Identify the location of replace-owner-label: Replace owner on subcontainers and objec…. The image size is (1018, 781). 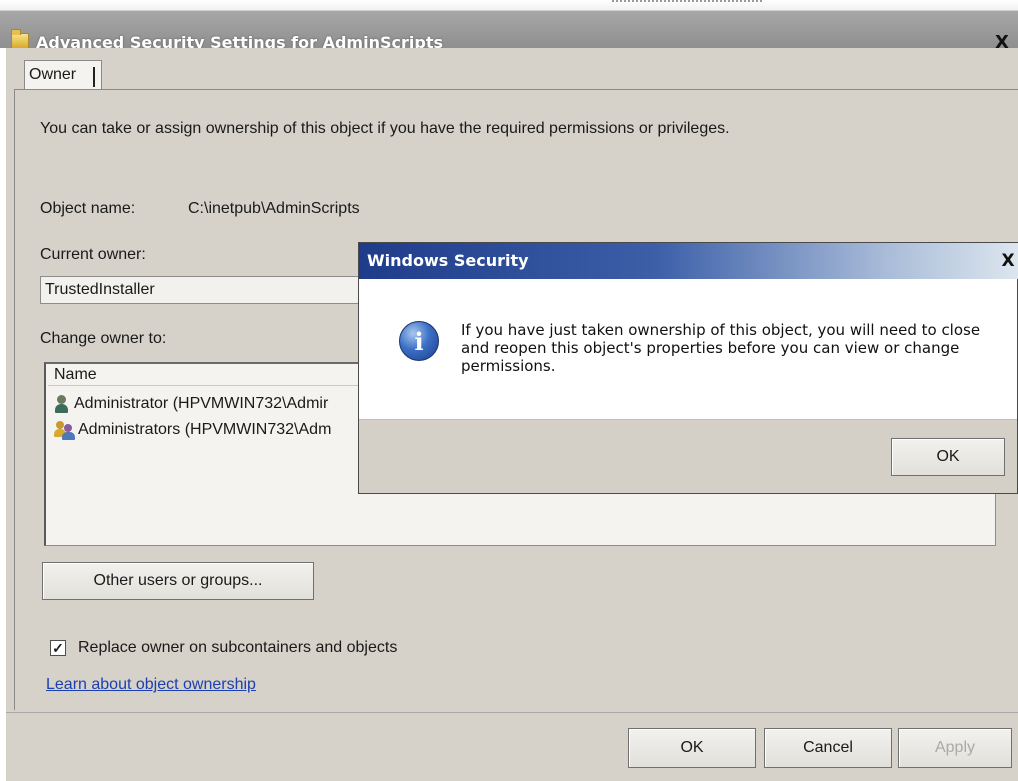
(237, 648).